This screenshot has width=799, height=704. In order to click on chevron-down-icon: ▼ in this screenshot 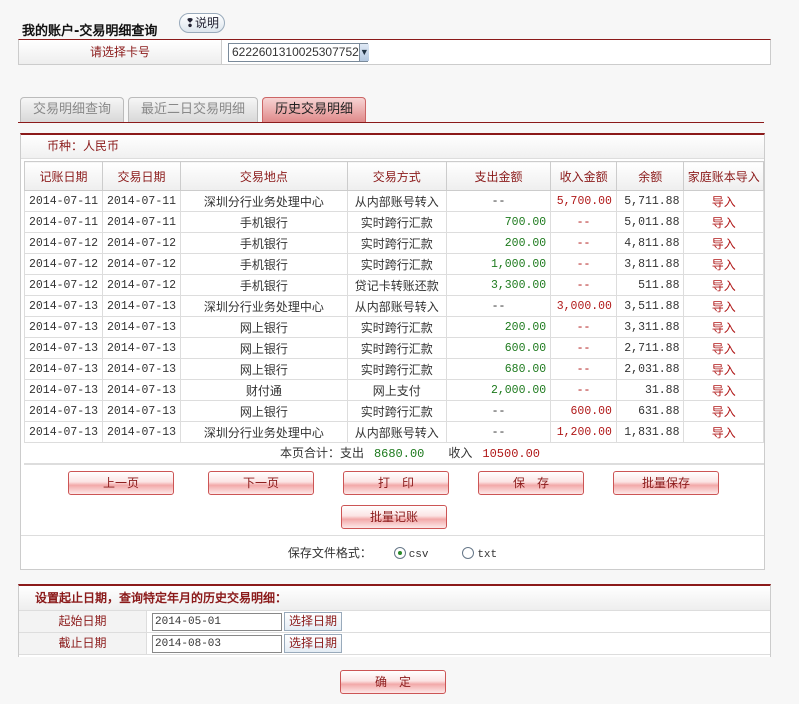, I will do `click(363, 52)`.